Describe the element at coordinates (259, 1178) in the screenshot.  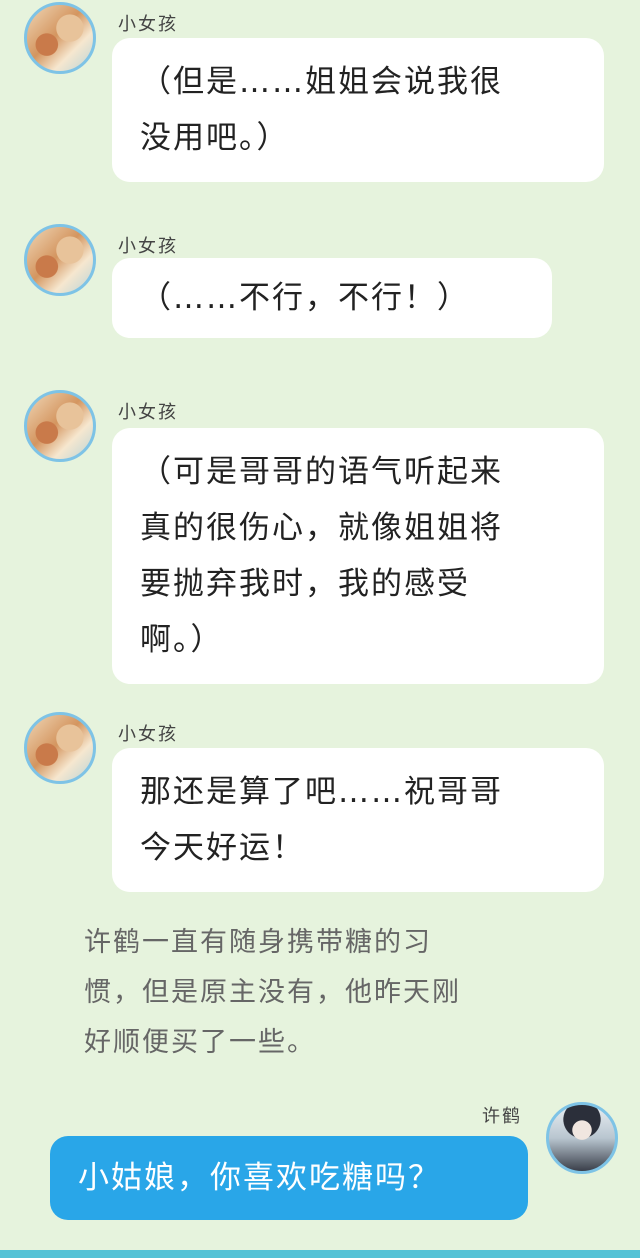
I see `message-text-line: 小姑娘，你喜欢吃糖吗？` at that location.